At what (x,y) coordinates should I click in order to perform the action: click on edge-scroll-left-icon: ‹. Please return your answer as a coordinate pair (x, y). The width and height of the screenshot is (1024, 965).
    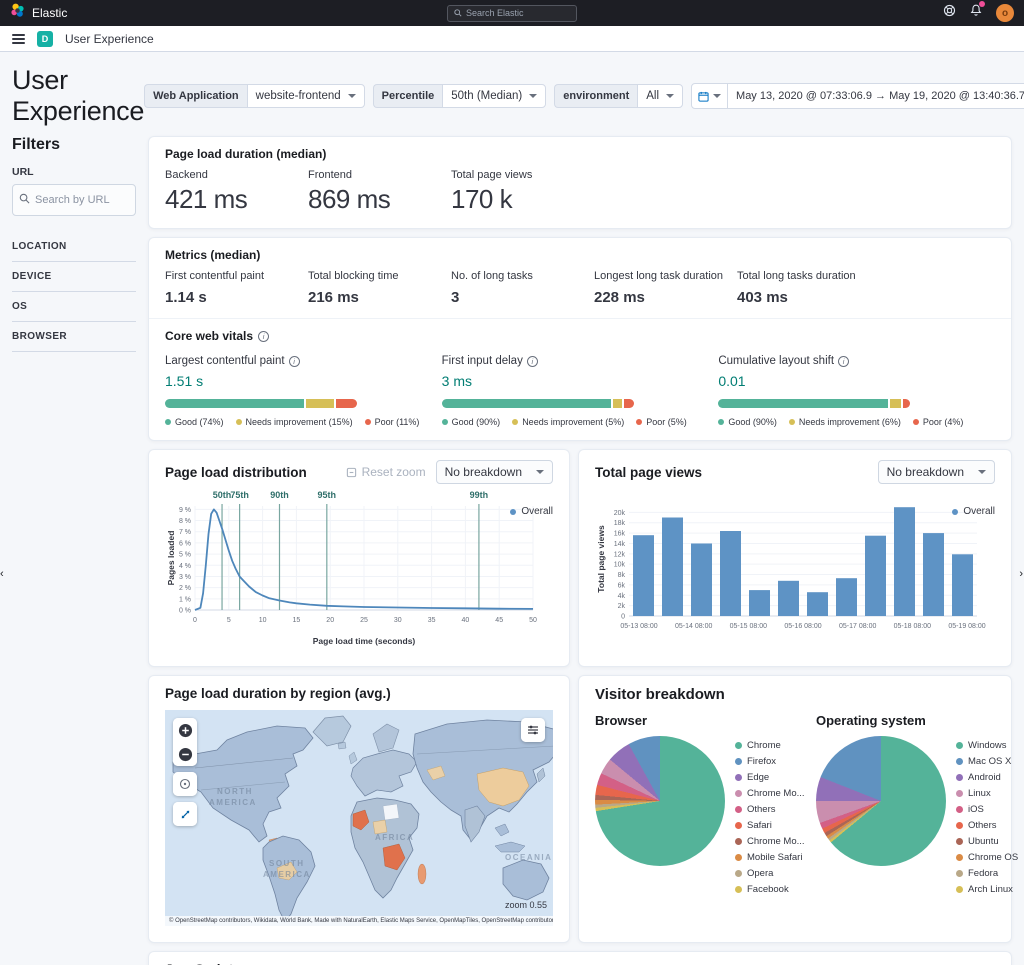
    Looking at the image, I should click on (2, 574).